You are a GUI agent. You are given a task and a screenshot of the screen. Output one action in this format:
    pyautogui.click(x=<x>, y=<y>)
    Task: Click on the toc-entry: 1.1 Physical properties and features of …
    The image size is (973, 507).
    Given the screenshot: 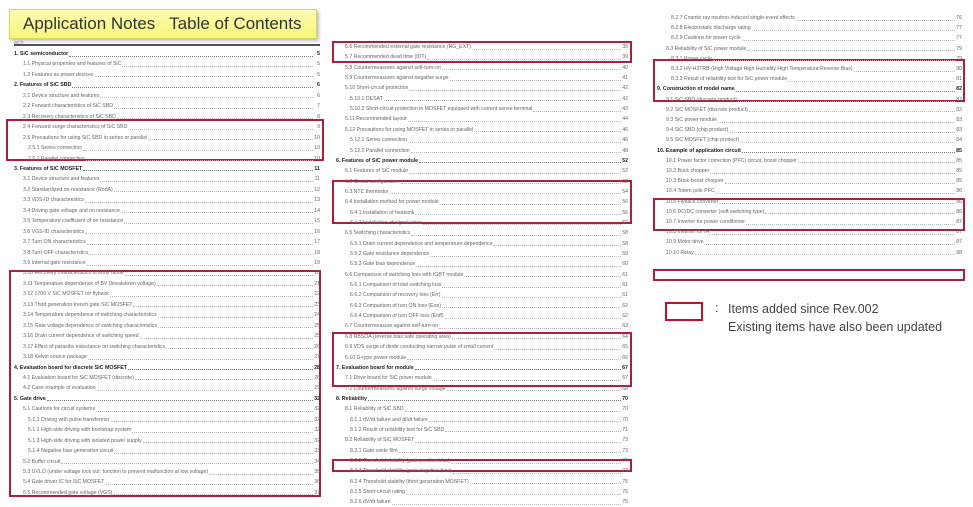 What is the action you would take?
    pyautogui.click(x=171, y=64)
    